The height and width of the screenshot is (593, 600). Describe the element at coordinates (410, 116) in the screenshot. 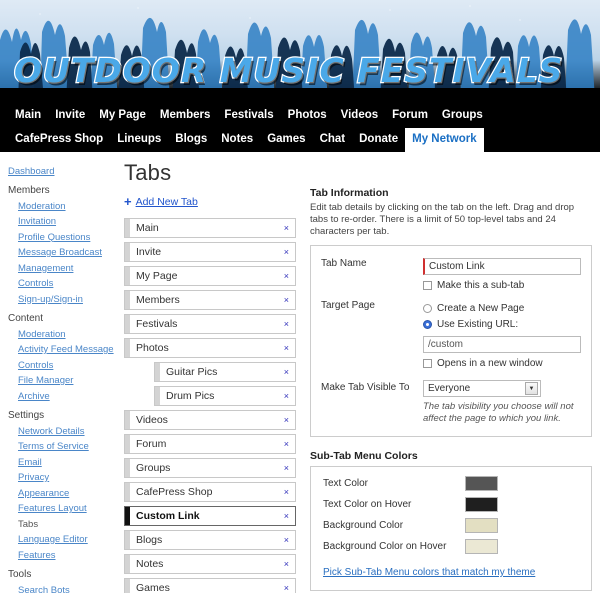

I see `nav-item-forum: Forum` at that location.